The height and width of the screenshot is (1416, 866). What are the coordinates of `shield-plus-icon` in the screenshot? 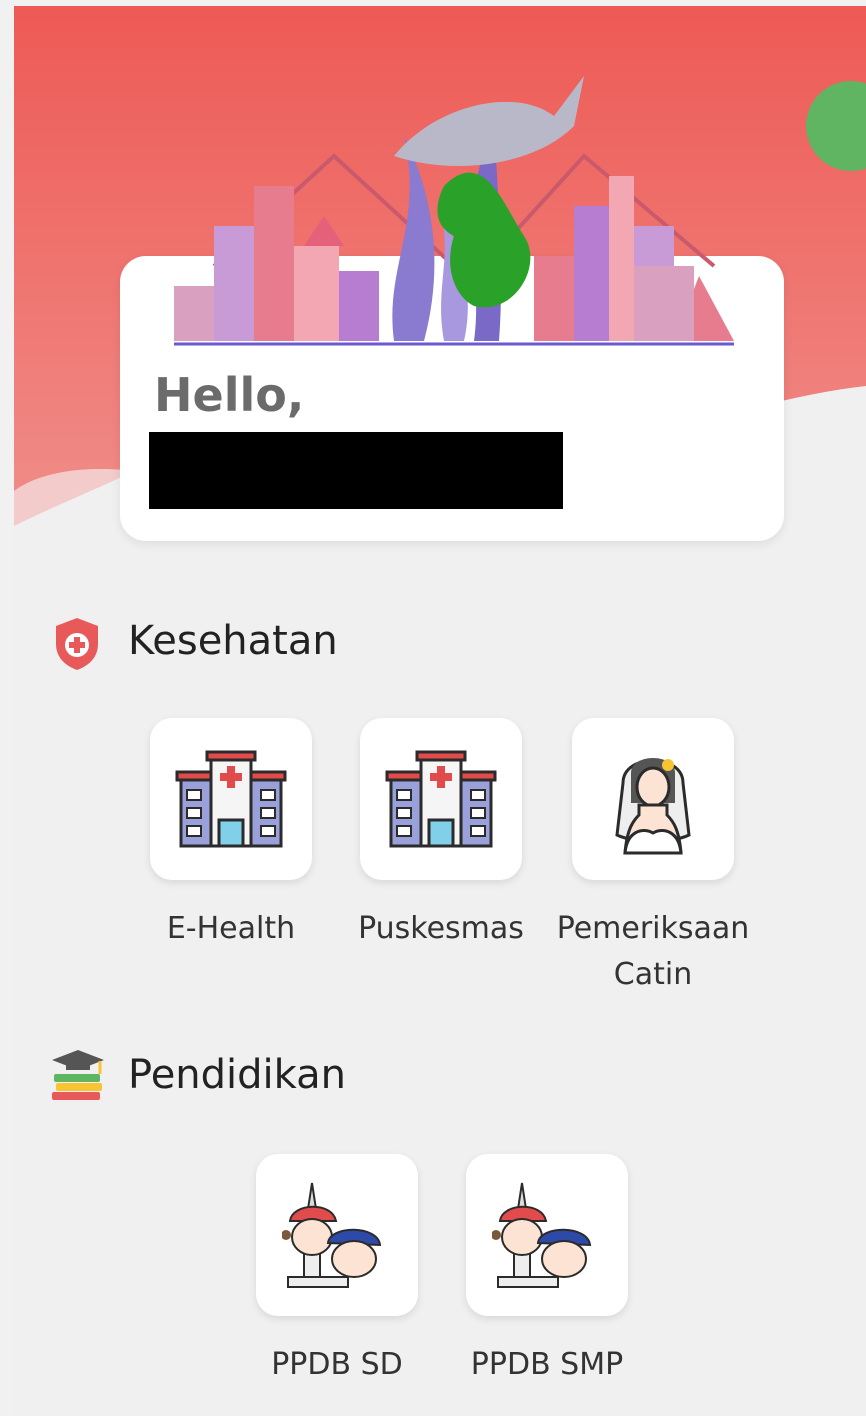 It's located at (77, 644).